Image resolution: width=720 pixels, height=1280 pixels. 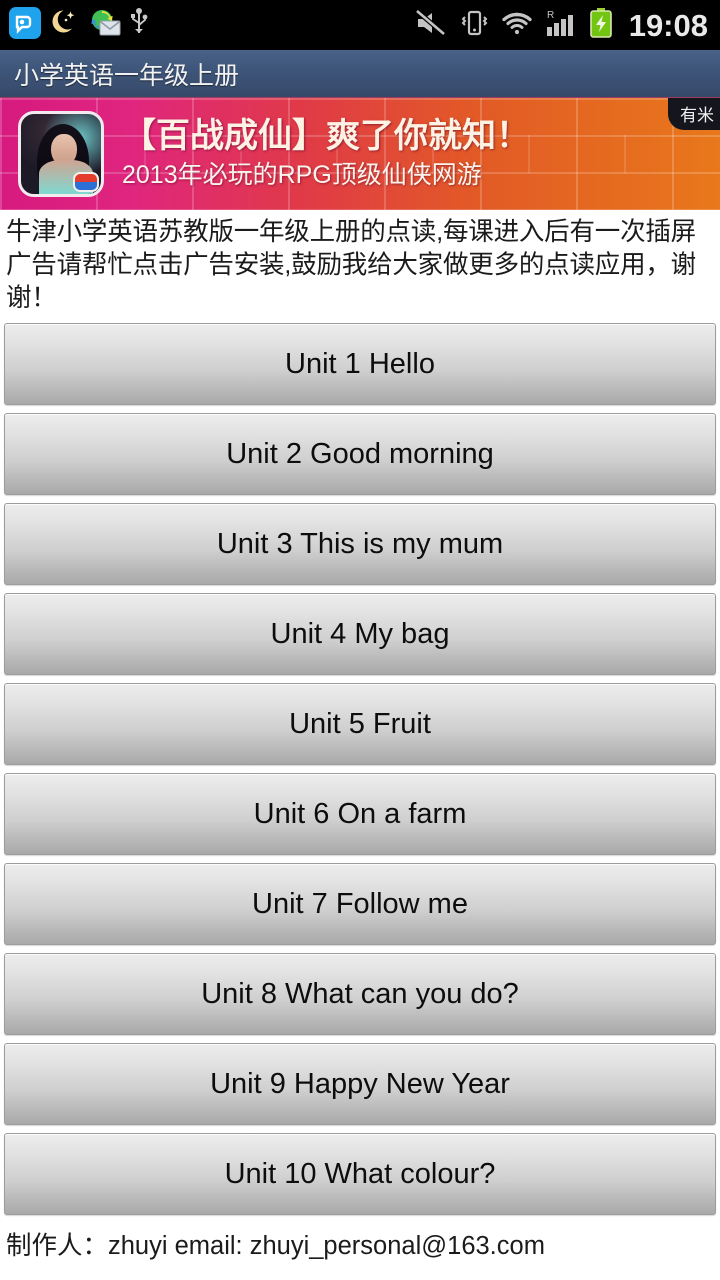 What do you see at coordinates (360, 544) in the screenshot?
I see `unit-button-3: Unit 3 This is my mum` at bounding box center [360, 544].